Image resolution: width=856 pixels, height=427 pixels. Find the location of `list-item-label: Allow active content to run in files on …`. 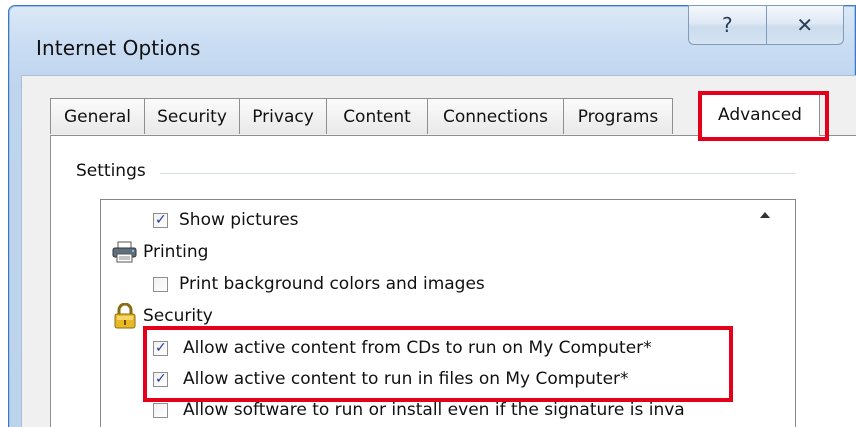

list-item-label: Allow active content to run in files on … is located at coordinates (406, 379).